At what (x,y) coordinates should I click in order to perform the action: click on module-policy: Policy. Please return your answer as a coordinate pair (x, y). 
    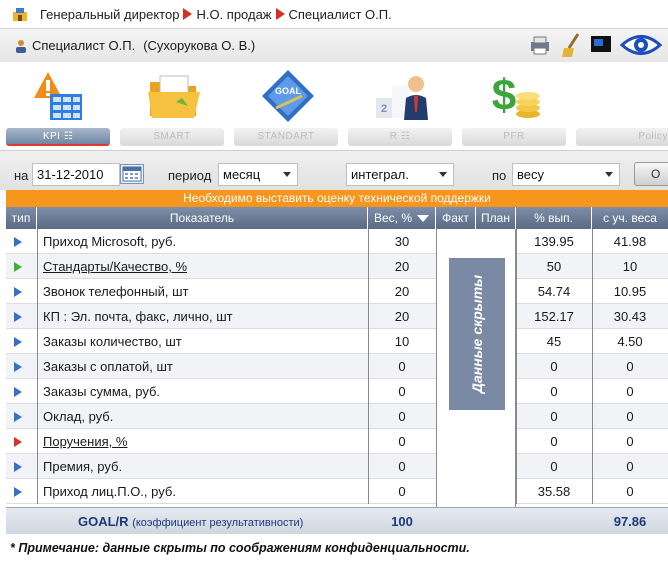
    Looking at the image, I should click on (622, 106).